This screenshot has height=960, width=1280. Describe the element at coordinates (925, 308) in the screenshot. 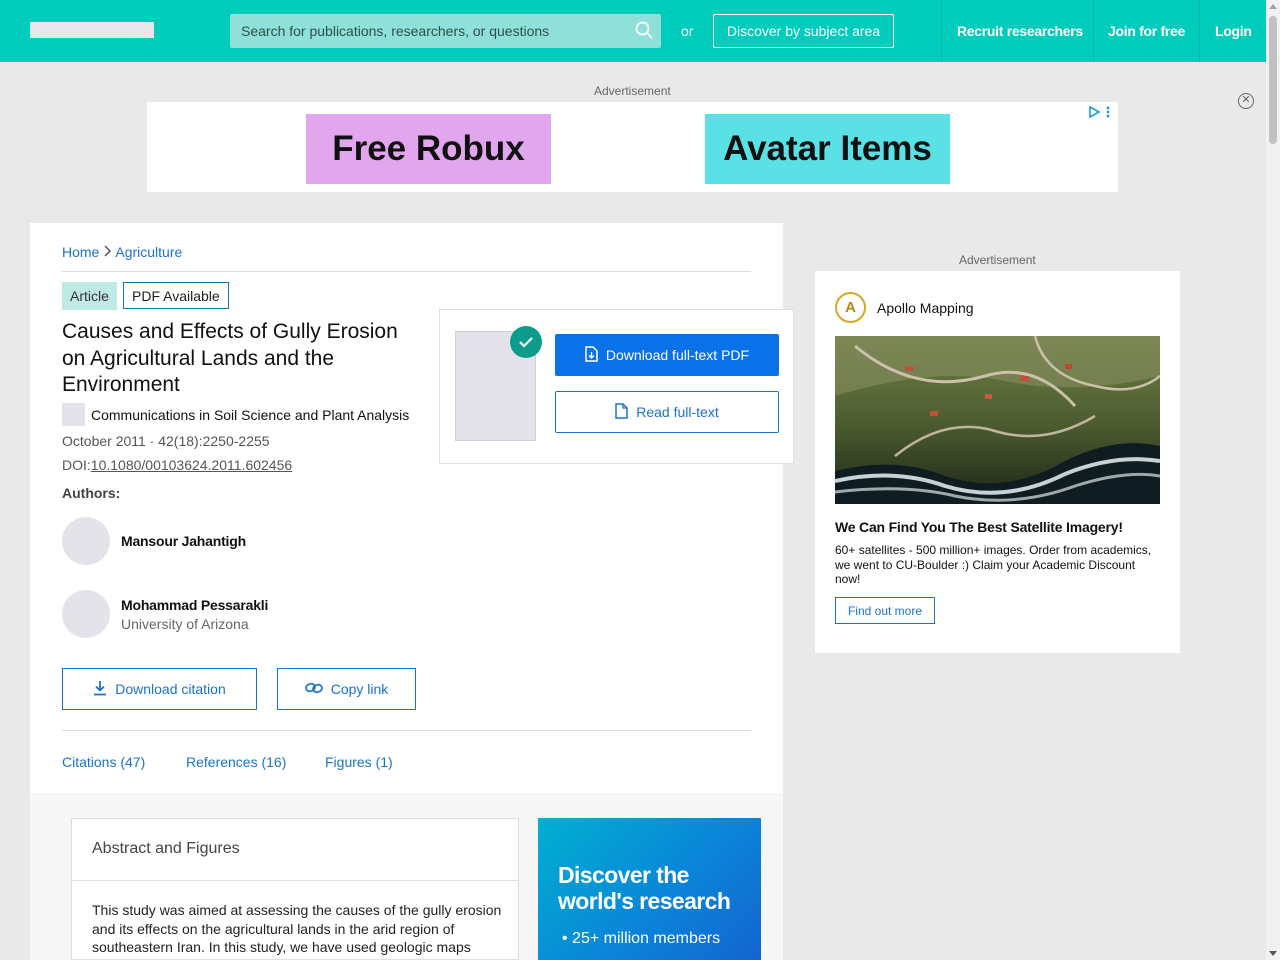

I see `ad-brand-name: Apollo Mapping` at that location.